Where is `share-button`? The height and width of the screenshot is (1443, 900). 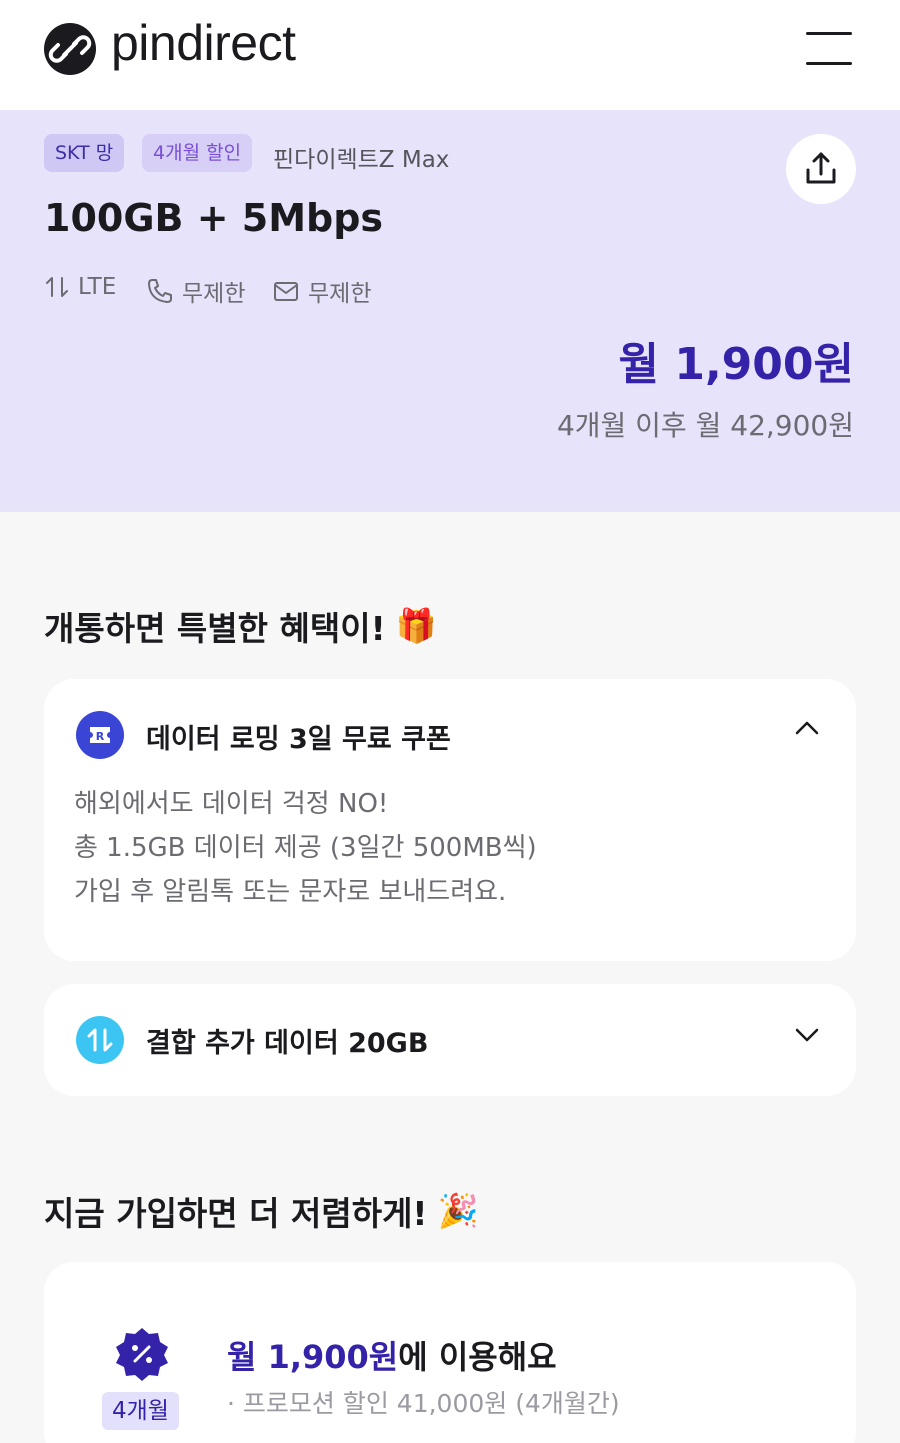
share-button is located at coordinates (821, 169).